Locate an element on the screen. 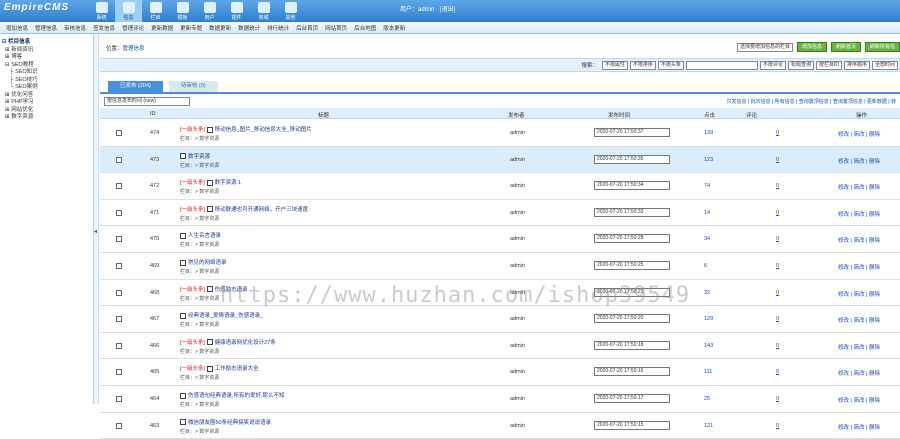 Image resolution: width=900 pixels, height=439 pixels. refresh-all-button: 刷新所有信 is located at coordinates (882, 47).